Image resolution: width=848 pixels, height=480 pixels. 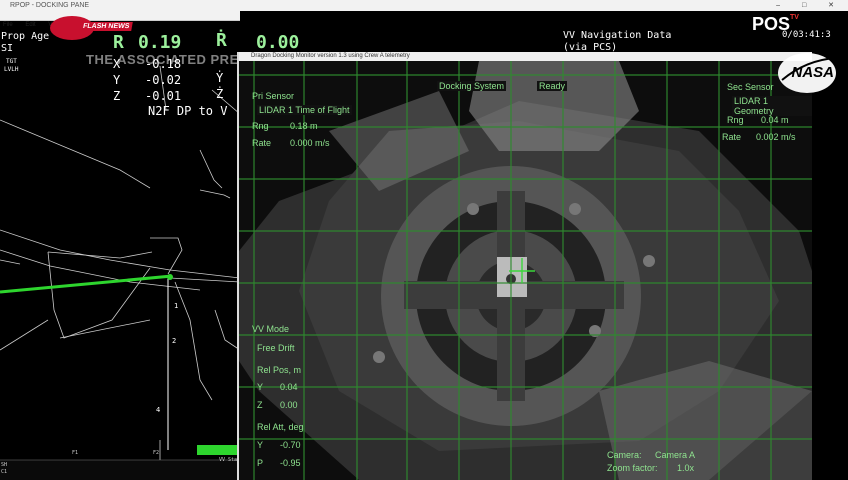 I want to click on footer-code-f2: F2, so click(x=156, y=453).